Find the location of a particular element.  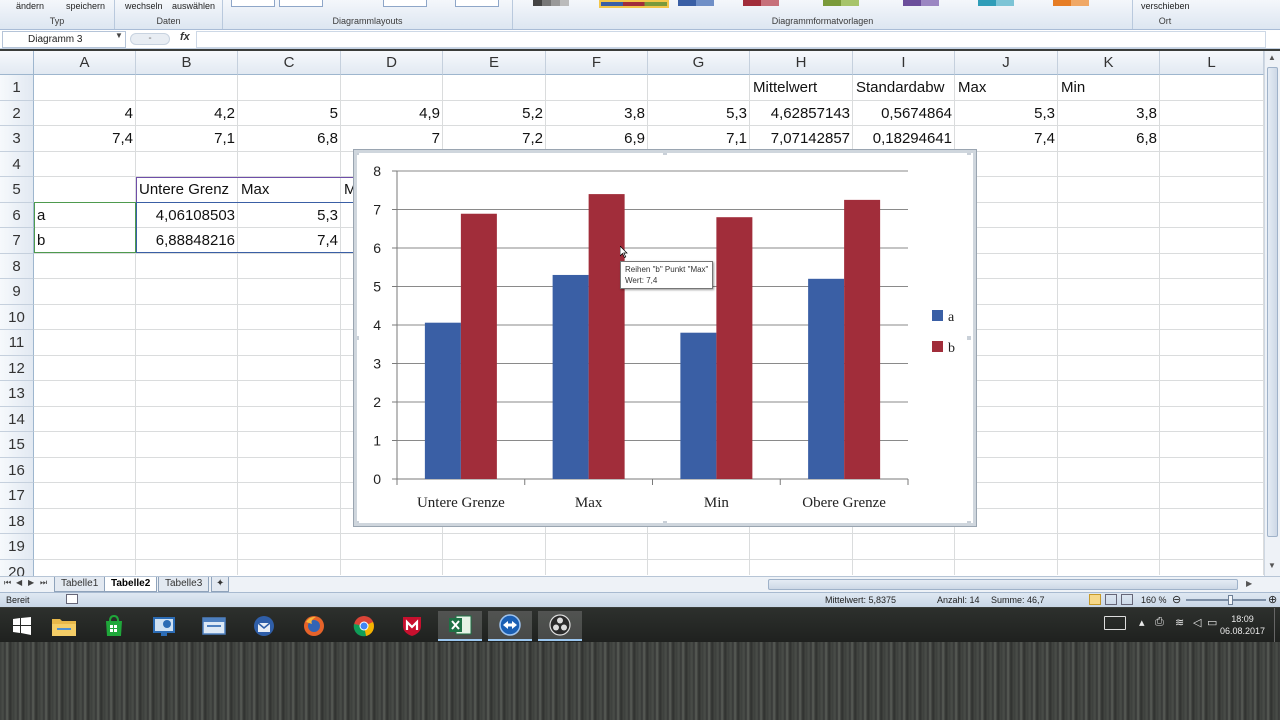

row-header-20: 20 is located at coordinates (17, 567).